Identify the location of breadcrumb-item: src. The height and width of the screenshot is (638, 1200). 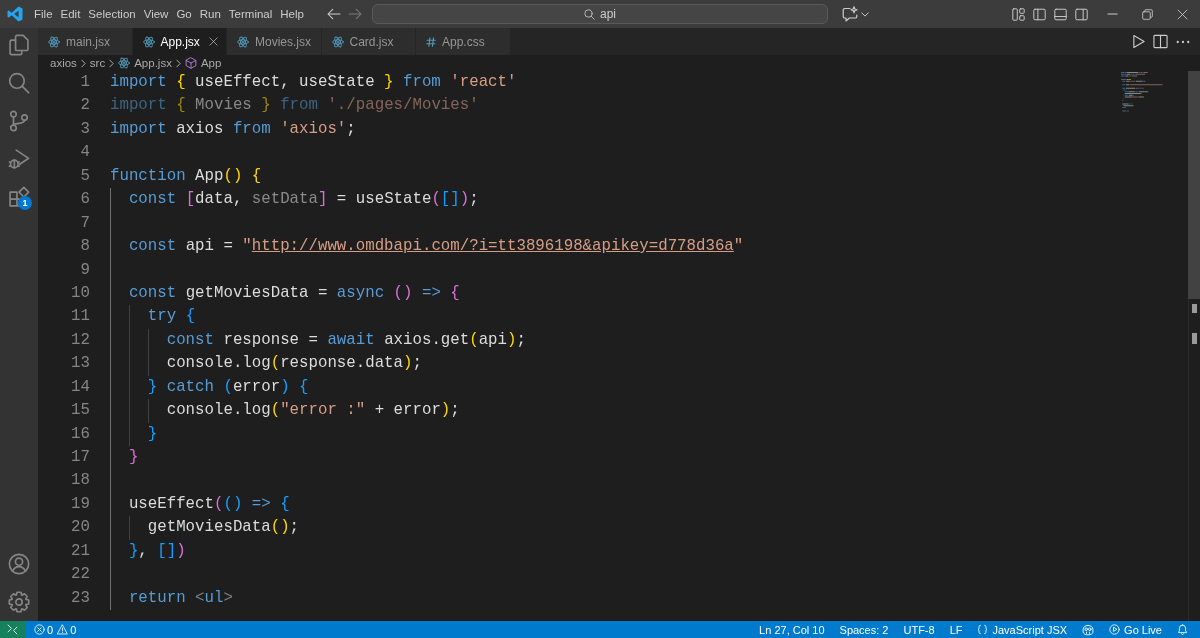
(97, 63).